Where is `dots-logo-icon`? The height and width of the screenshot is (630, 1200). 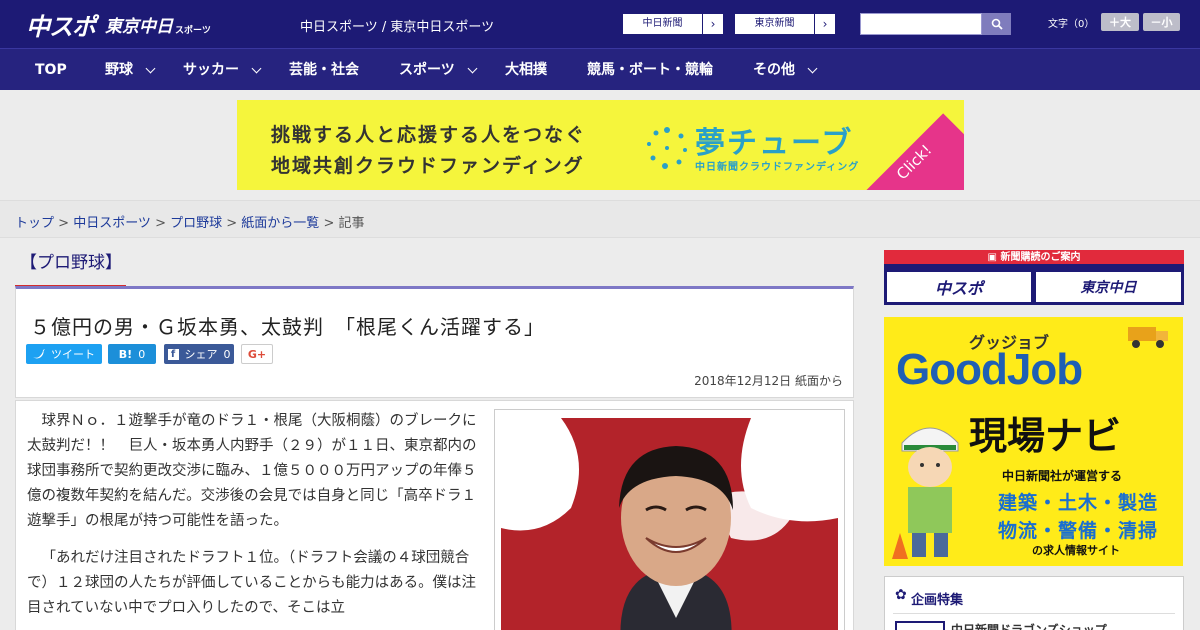 dots-logo-icon is located at coordinates (667, 148).